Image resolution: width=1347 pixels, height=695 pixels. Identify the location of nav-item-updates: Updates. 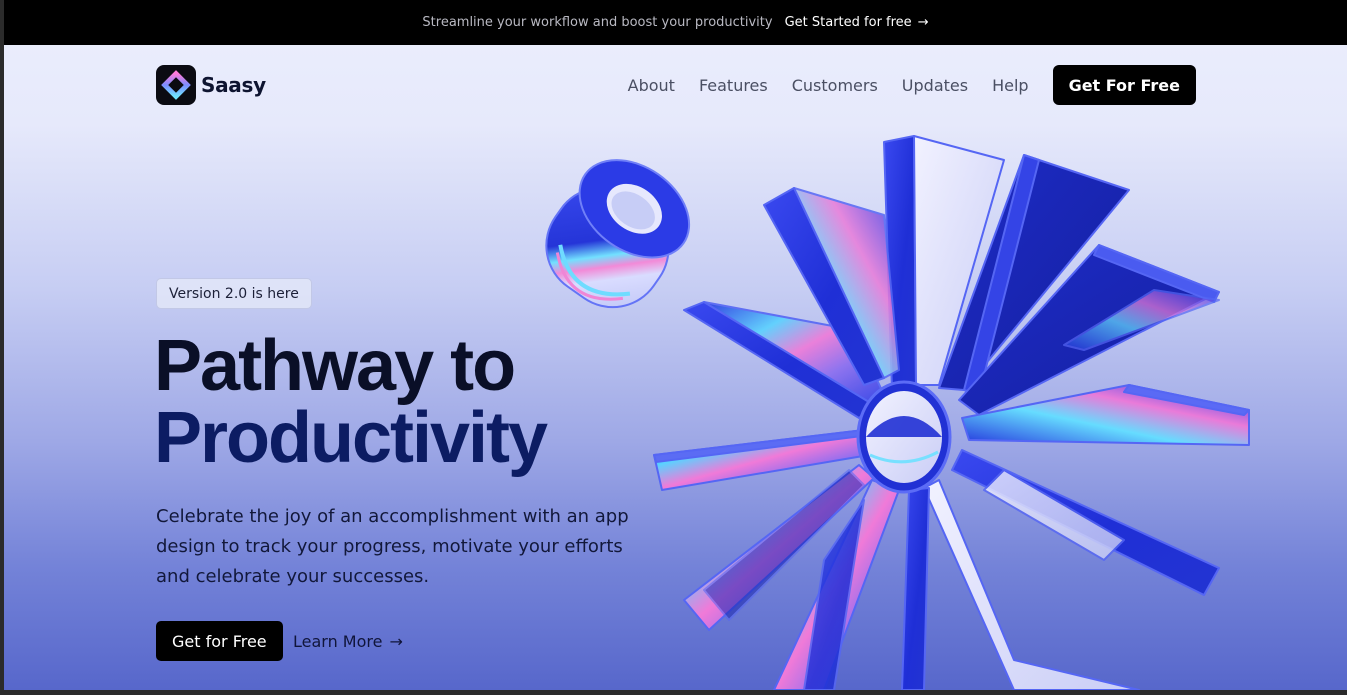
(935, 85).